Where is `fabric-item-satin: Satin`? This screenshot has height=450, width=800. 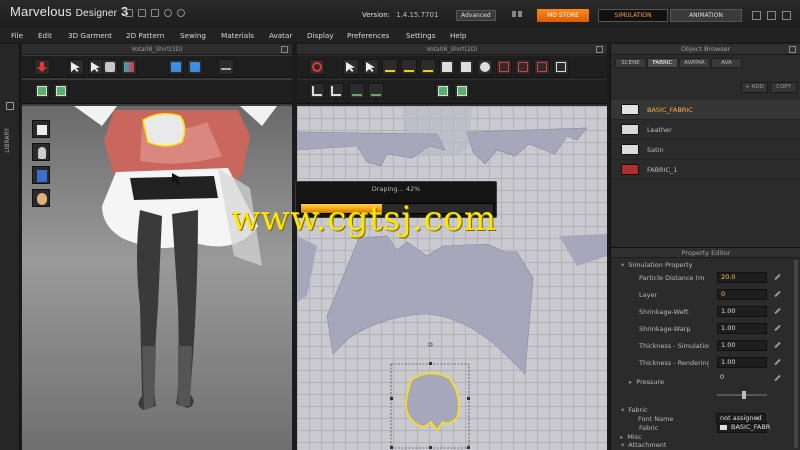
fabric-item-satin: Satin is located at coordinates (705, 150).